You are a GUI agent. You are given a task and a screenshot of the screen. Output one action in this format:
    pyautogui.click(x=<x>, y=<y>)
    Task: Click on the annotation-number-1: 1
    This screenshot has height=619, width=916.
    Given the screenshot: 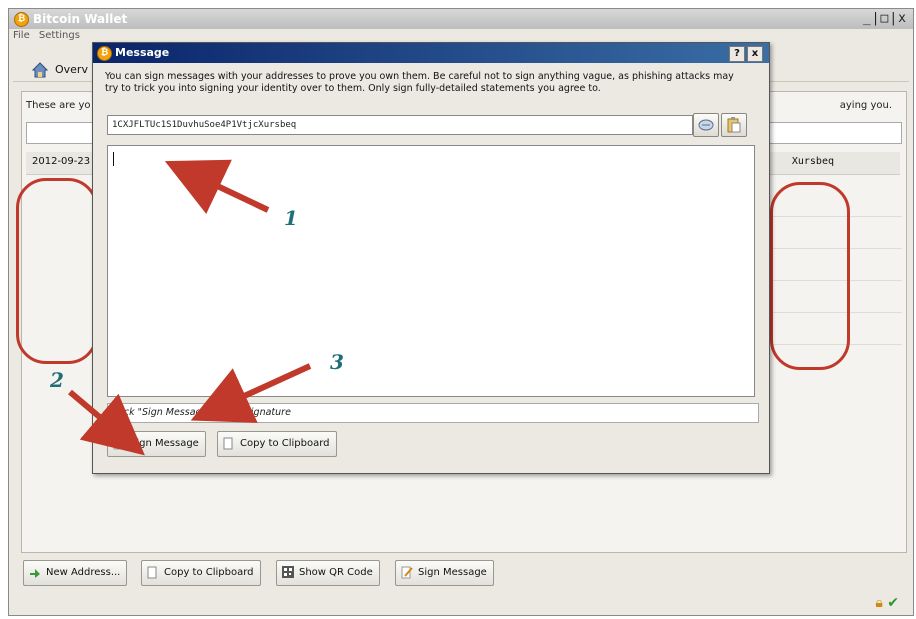 What is the action you would take?
    pyautogui.click(x=291, y=218)
    